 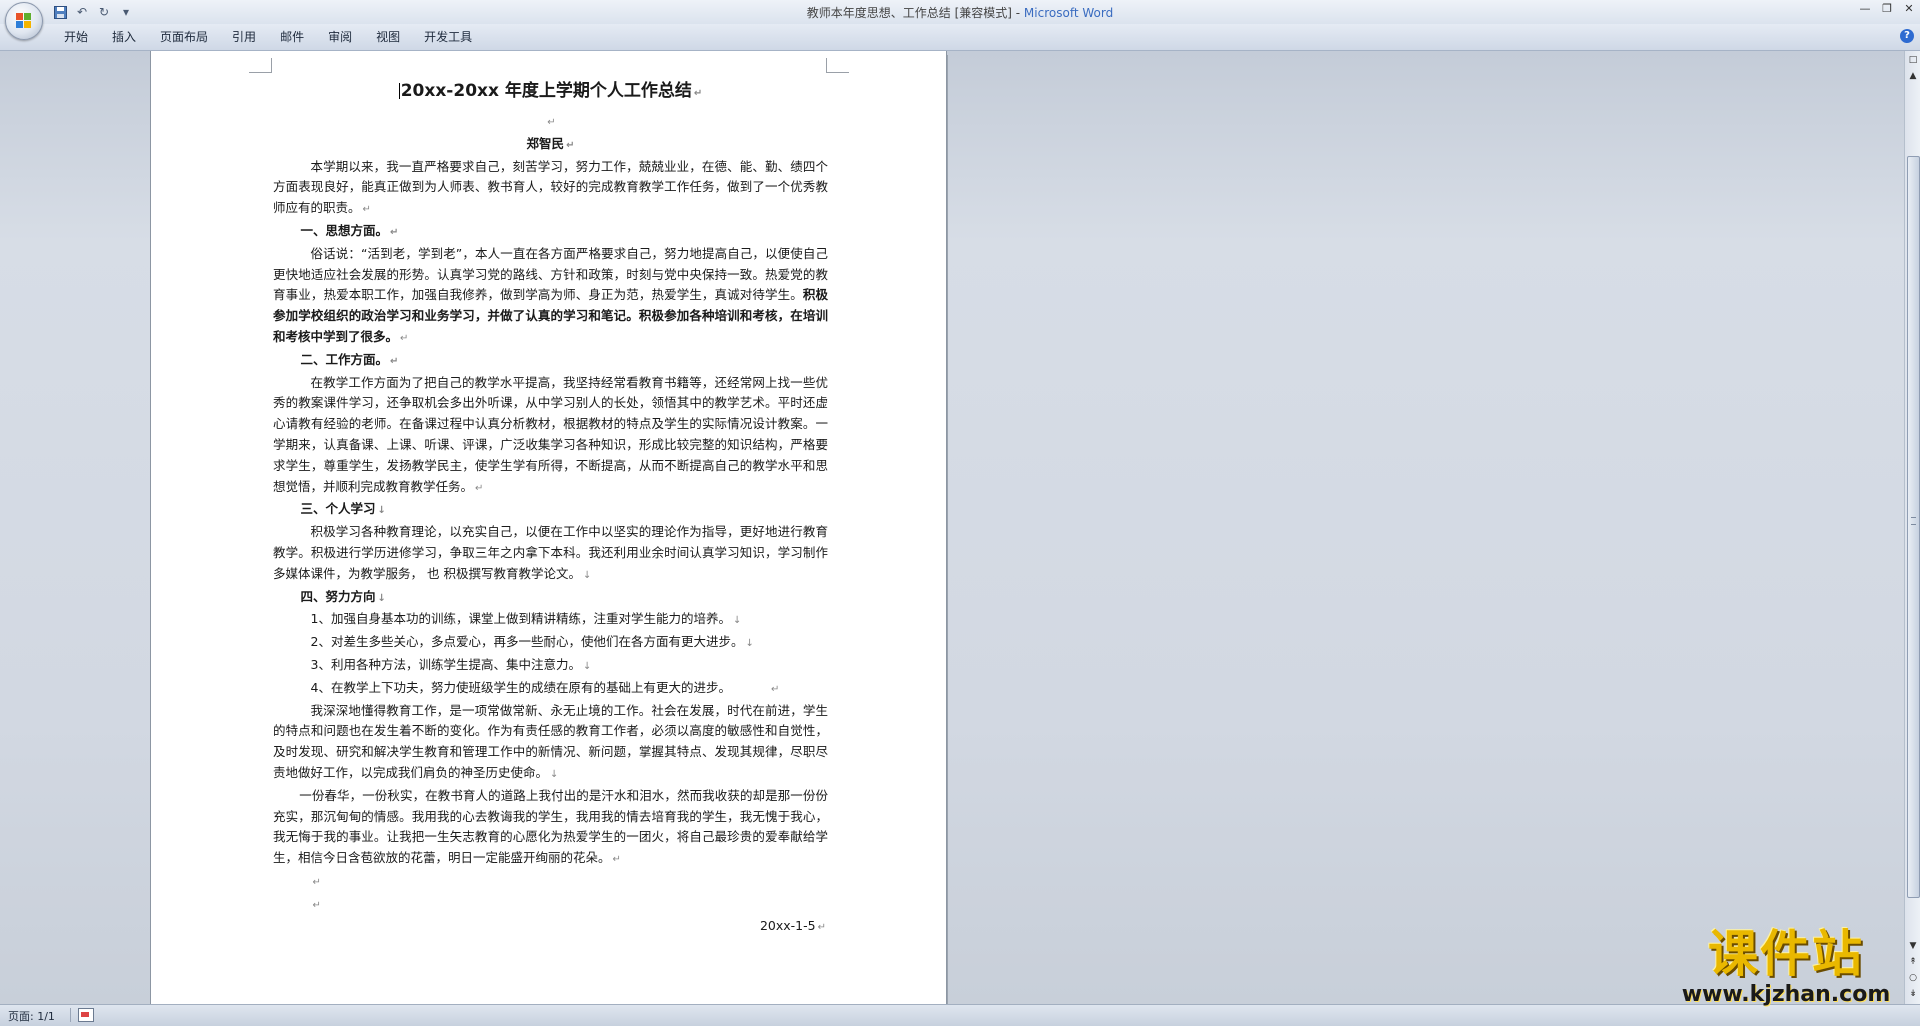 I want to click on section3-heading-line: 三、个人学习 ↓, so click(x=550, y=510).